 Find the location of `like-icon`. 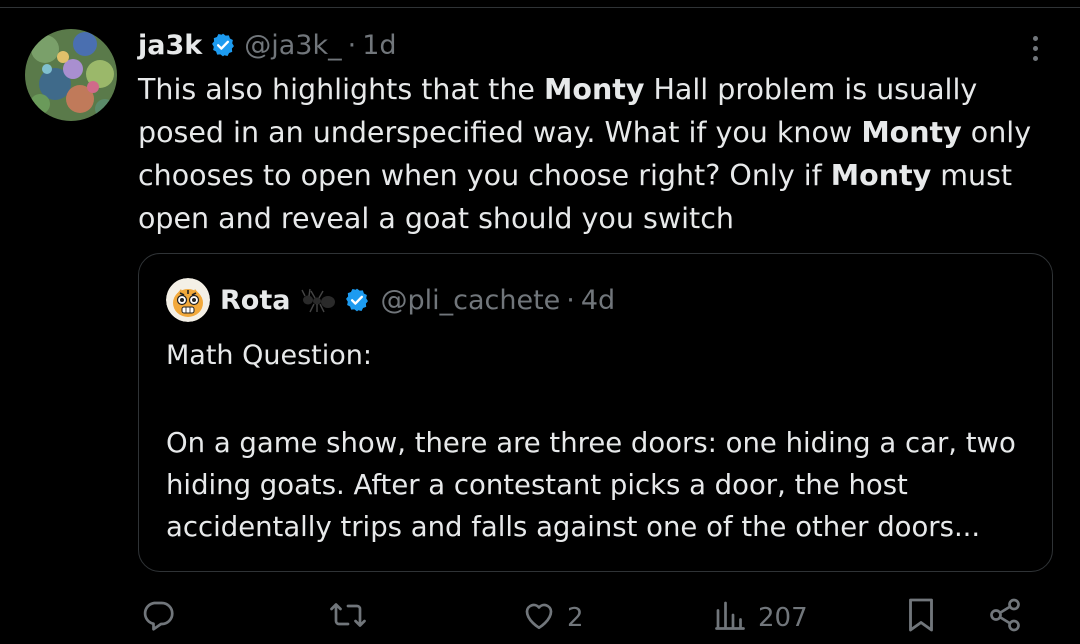

like-icon is located at coordinates (539, 618).